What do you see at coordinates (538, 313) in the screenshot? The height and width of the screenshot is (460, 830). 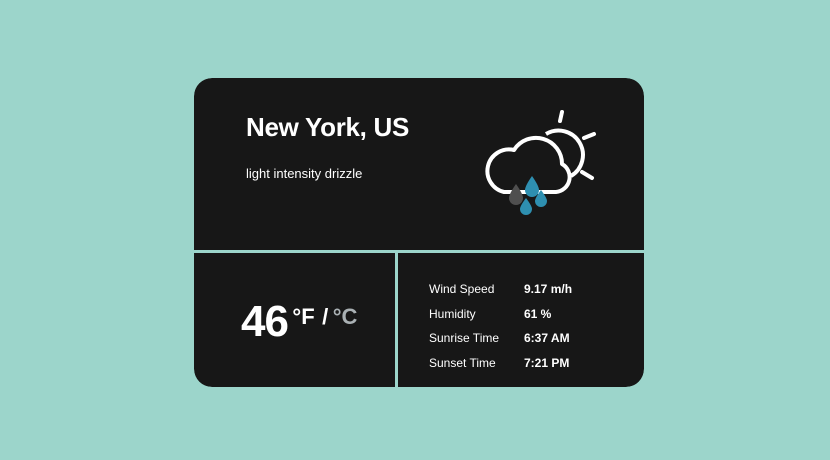 I see `humidity-value: 61 %` at bounding box center [538, 313].